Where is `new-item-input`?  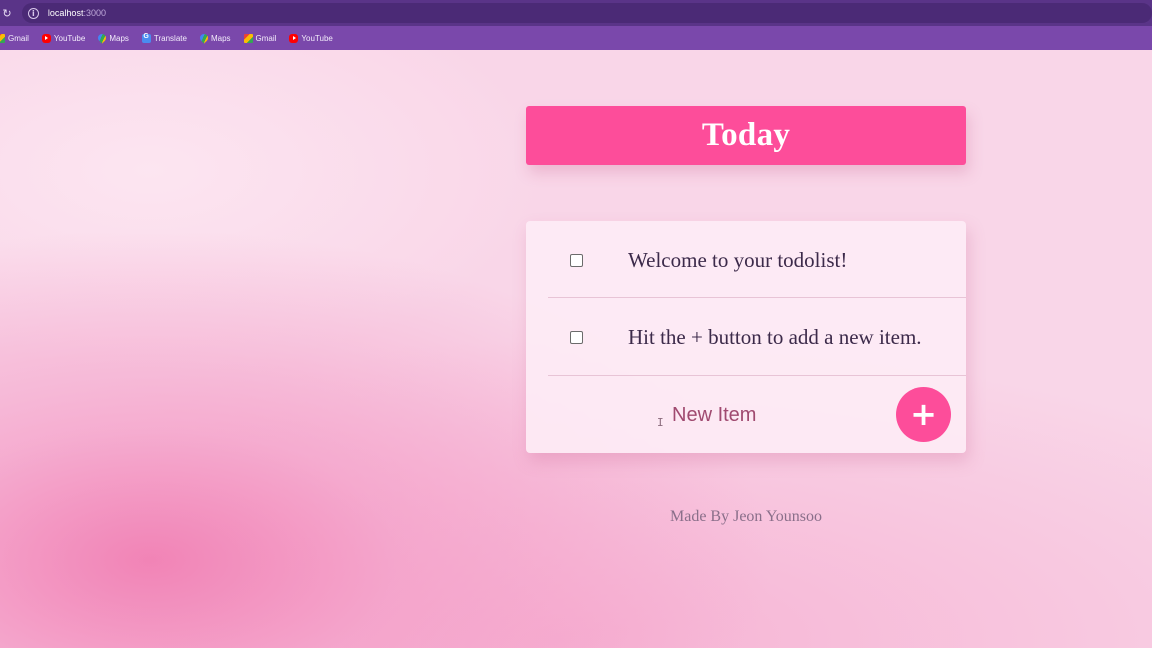
new-item-input is located at coordinates (777, 415).